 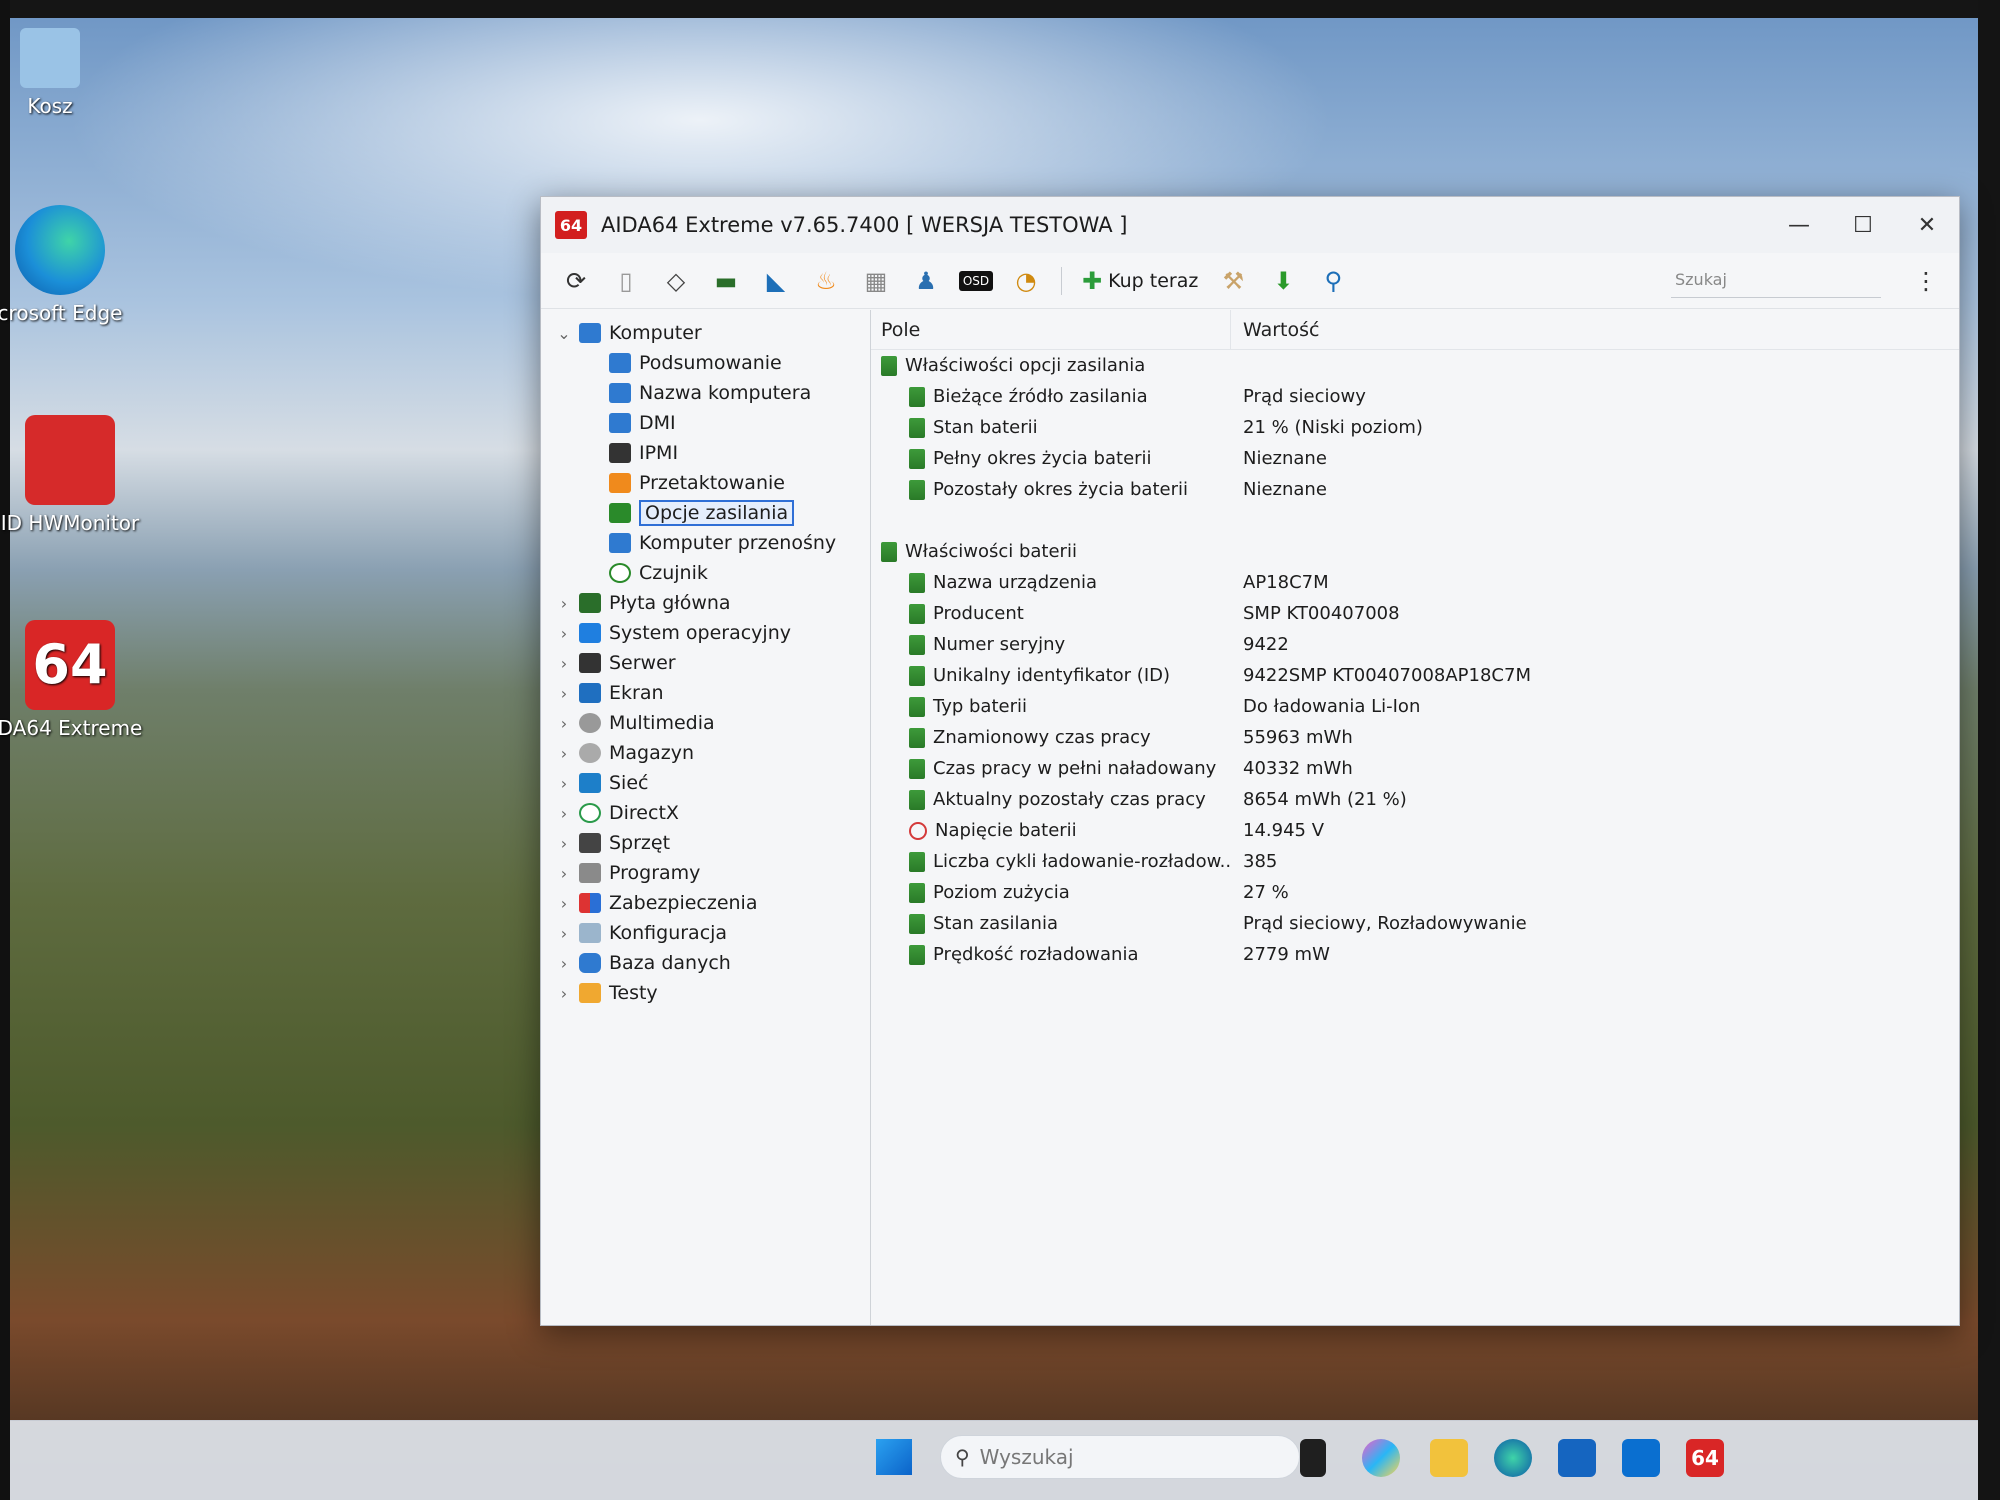 What do you see at coordinates (705, 903) in the screenshot?
I see `tree-item-zabezpieczenia: › Zabezpieczenia` at bounding box center [705, 903].